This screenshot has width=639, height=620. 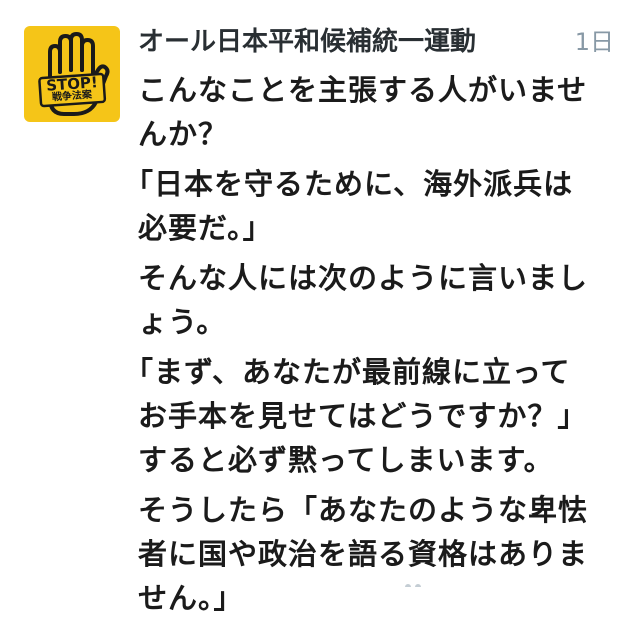 What do you see at coordinates (594, 42) in the screenshot?
I see `timestamp: 1日` at bounding box center [594, 42].